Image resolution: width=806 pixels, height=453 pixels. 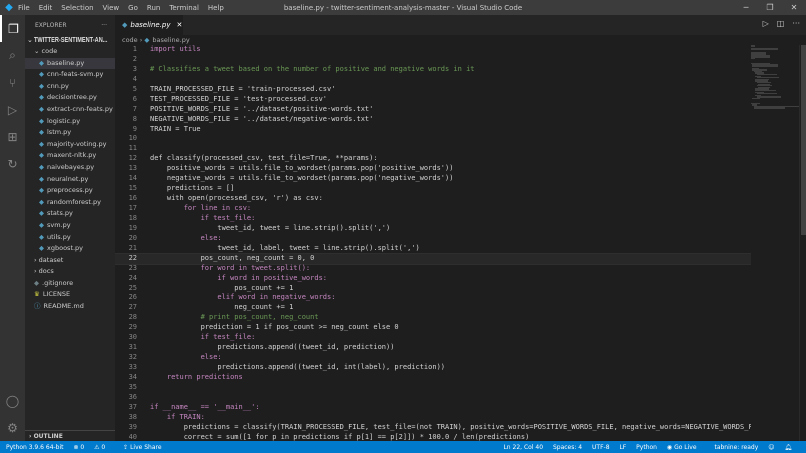 What do you see at coordinates (433, 80) in the screenshot?
I see `code-line: 4` at bounding box center [433, 80].